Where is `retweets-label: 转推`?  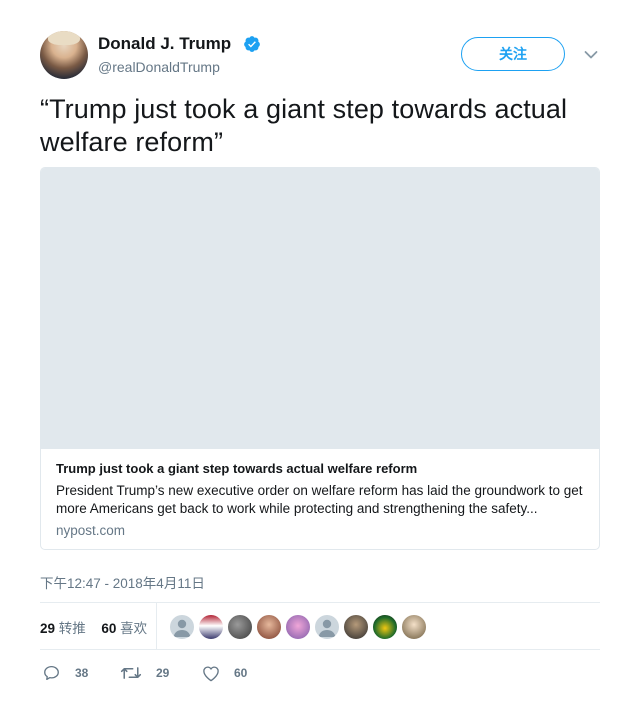
retweets-label: 转推 is located at coordinates (72, 628).